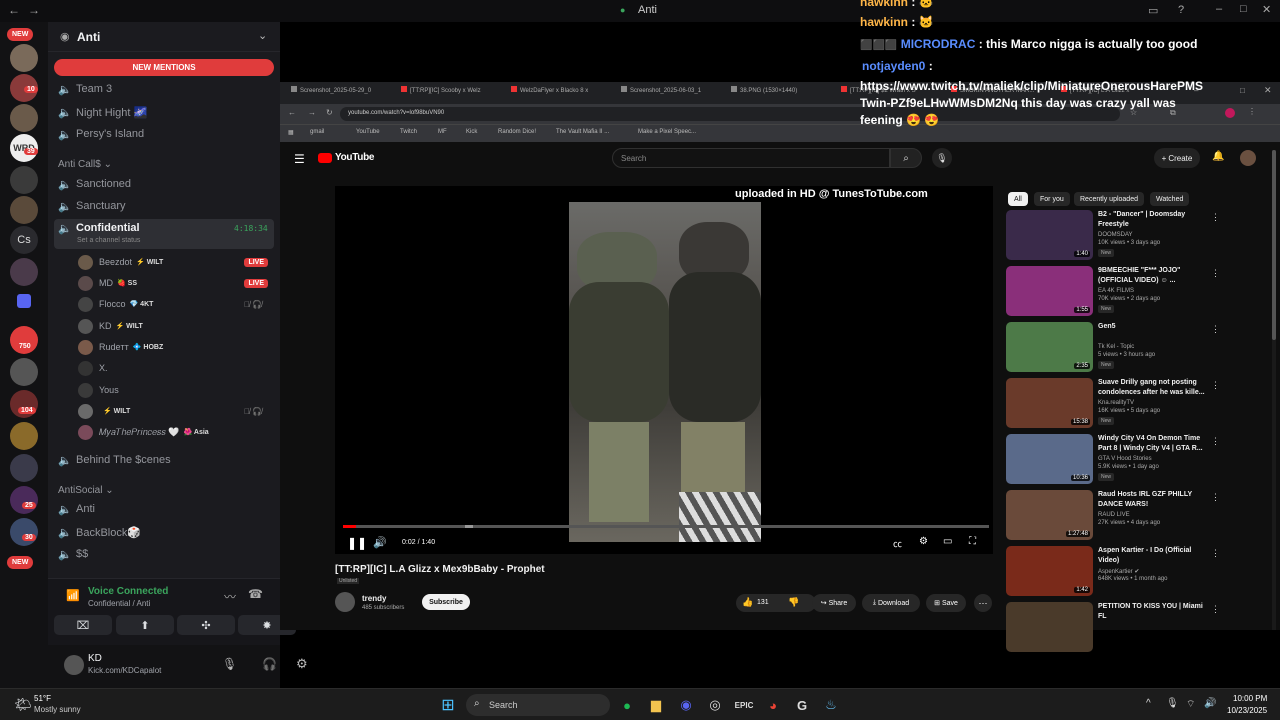  What do you see at coordinates (176, 262) in the screenshot?
I see `voice-user: Beezdot ⚡ WILT LIVE` at bounding box center [176, 262].